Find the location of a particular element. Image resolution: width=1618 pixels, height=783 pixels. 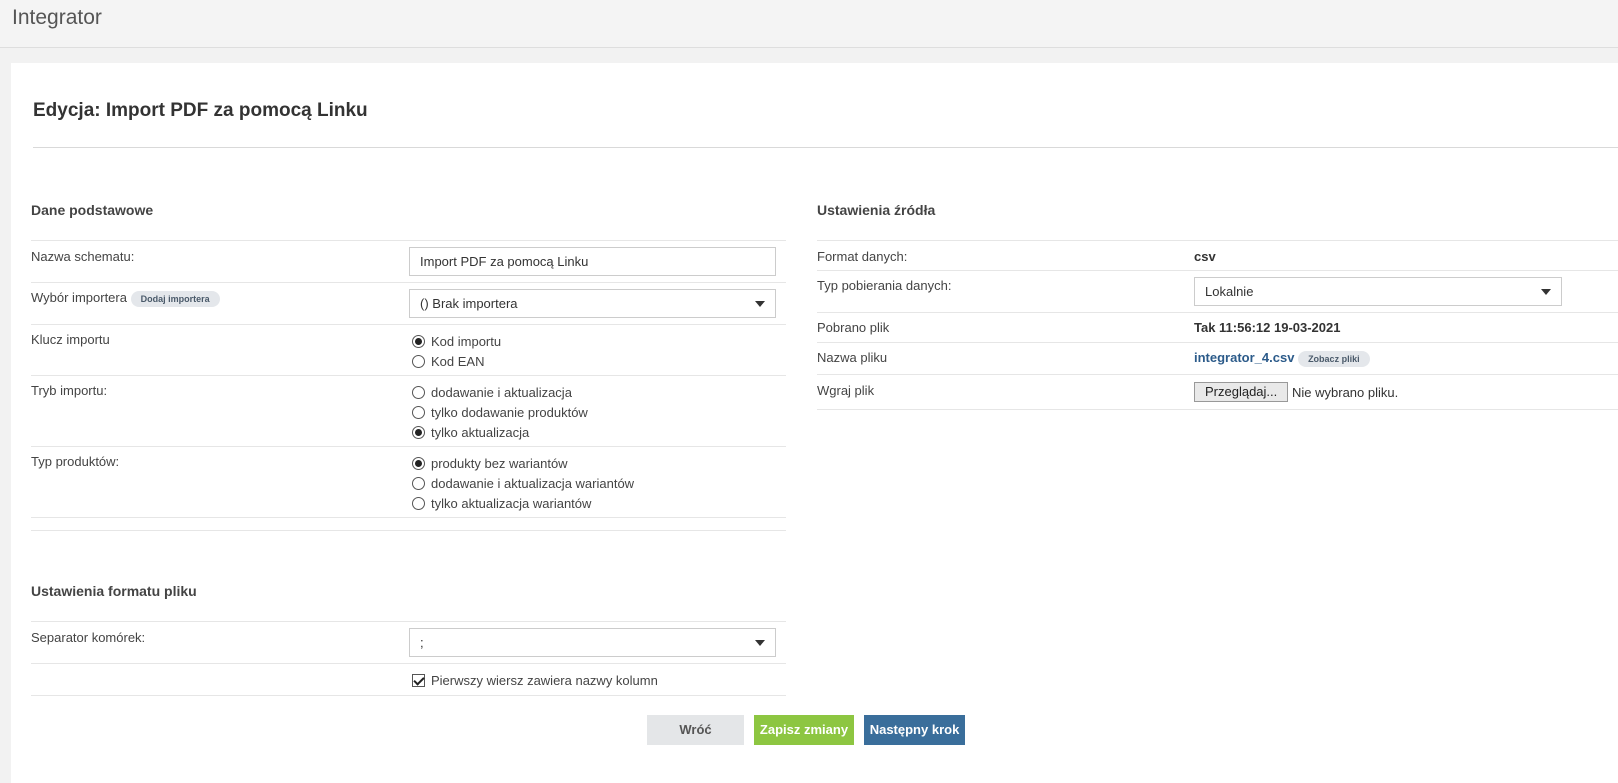

file-name-label: Nazwa pliku is located at coordinates (852, 357).